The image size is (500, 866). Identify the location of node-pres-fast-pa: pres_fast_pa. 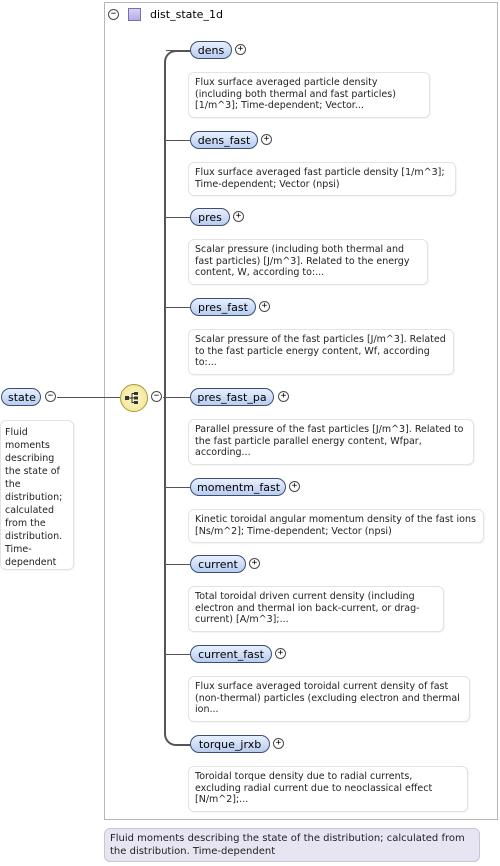
(232, 397).